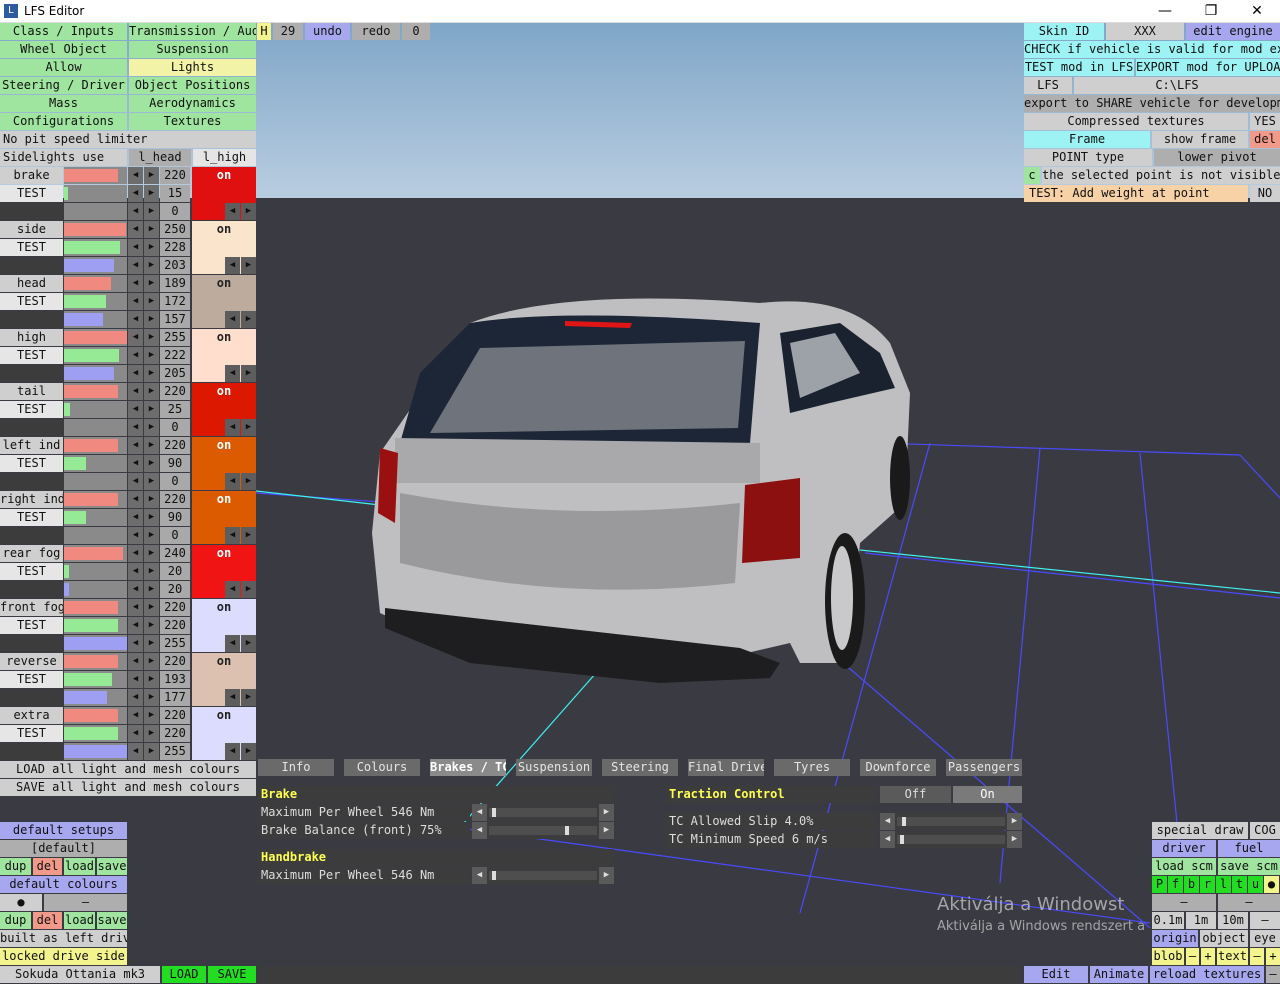 The width and height of the screenshot is (1280, 984). Describe the element at coordinates (1152, 103) in the screenshot. I see `export-share-button: export to SHARE vehicle for development` at that location.